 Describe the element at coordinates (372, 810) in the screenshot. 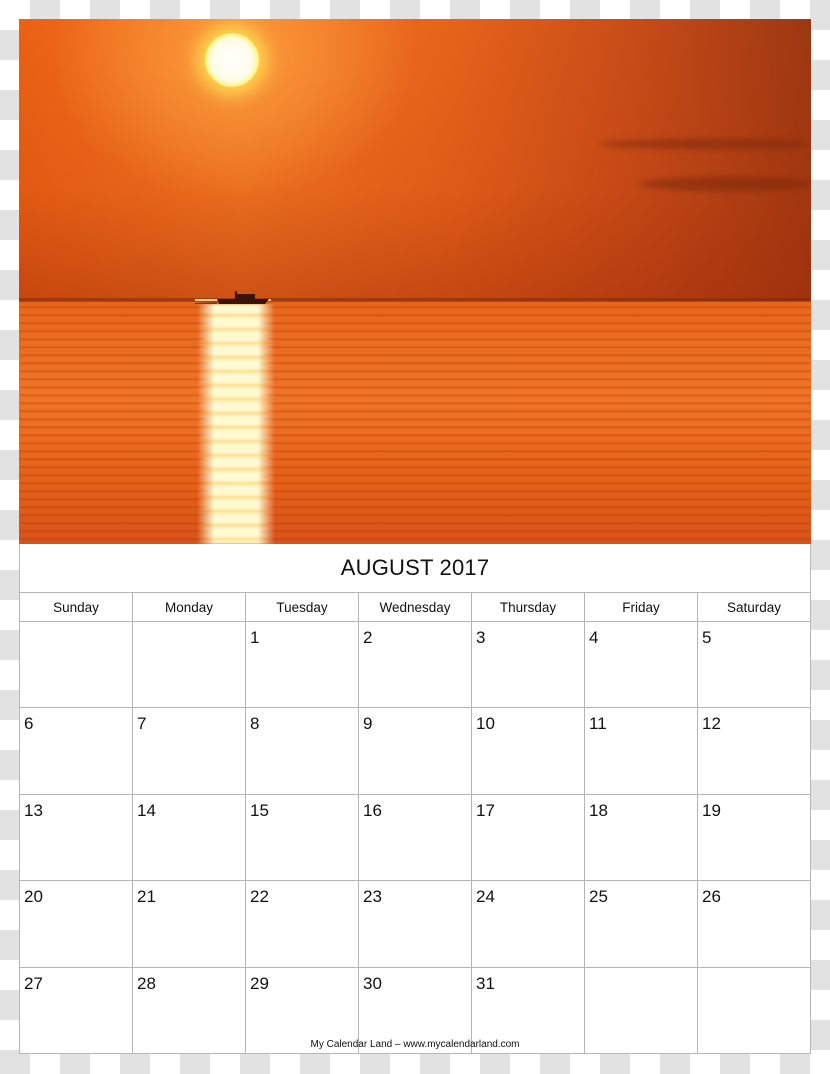

I see `day-number: 16` at that location.